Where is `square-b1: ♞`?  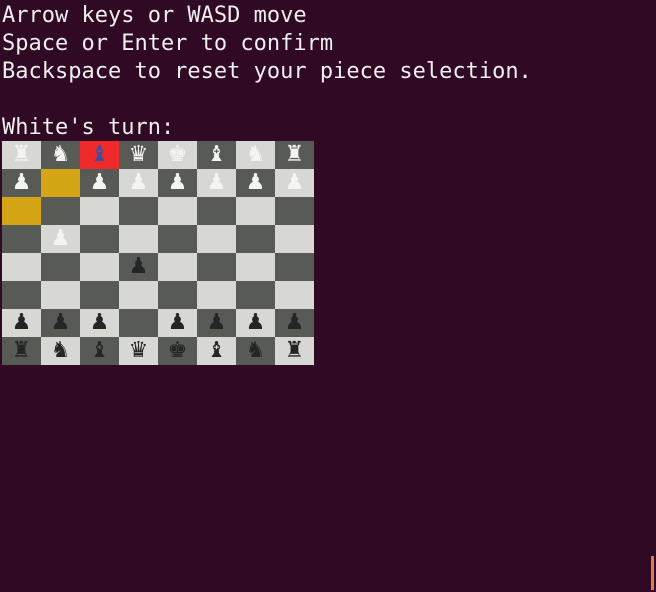
square-b1: ♞ is located at coordinates (60, 155).